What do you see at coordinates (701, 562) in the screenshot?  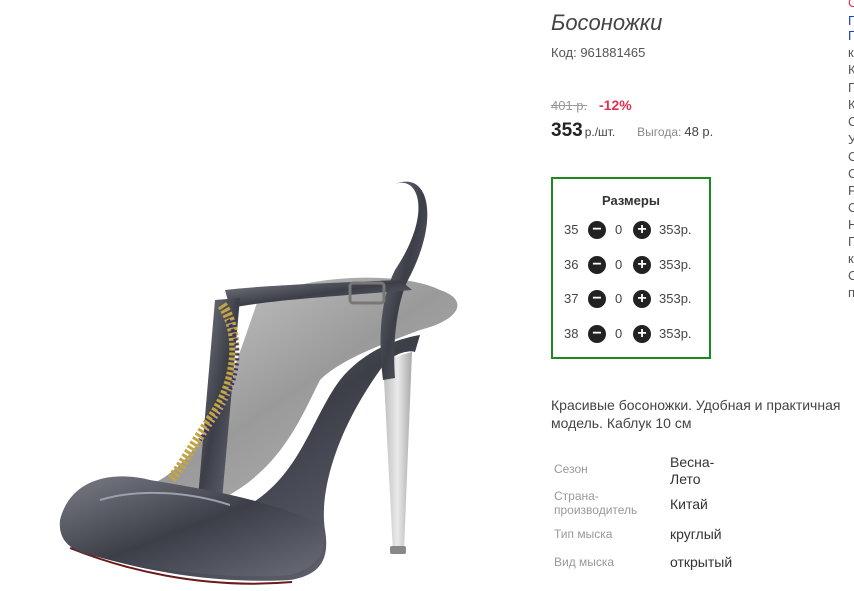 I see `attribute-value: открытый` at bounding box center [701, 562].